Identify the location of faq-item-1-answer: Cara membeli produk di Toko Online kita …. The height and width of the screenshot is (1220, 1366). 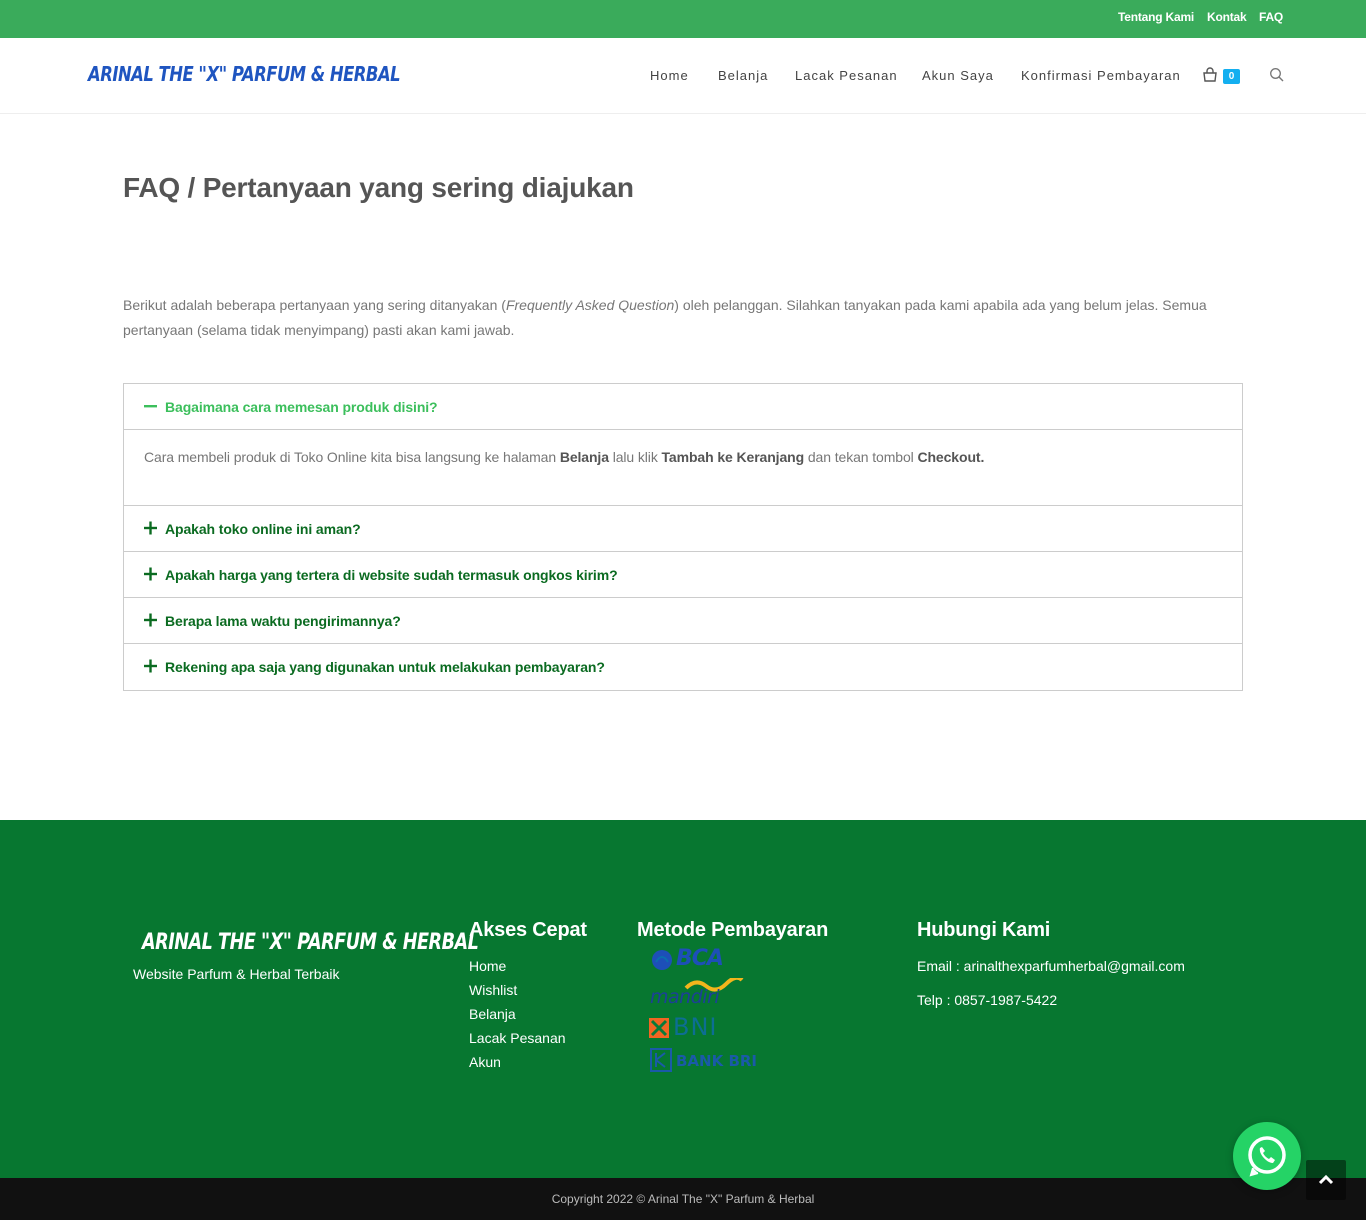
(683, 468).